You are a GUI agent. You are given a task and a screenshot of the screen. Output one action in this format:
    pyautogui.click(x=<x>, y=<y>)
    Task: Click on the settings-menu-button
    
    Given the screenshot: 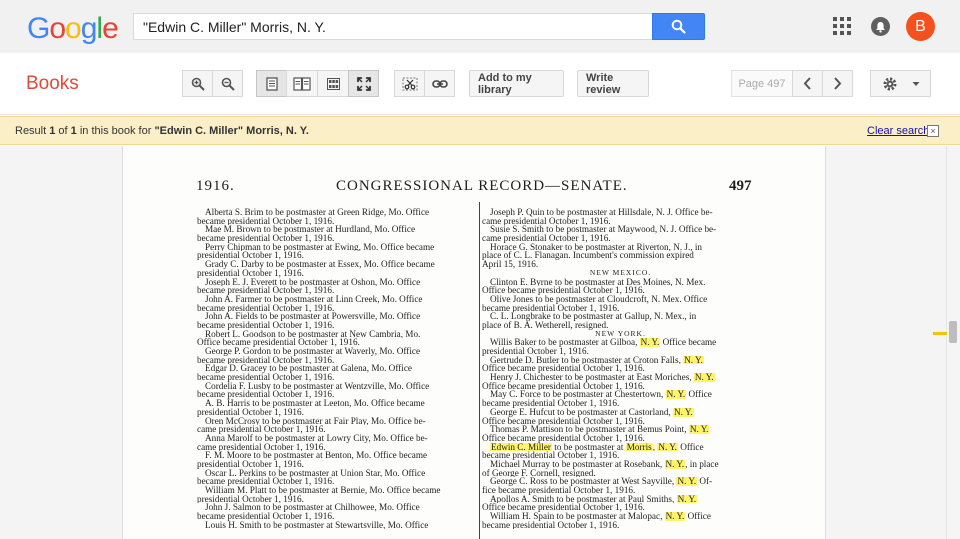 What is the action you would take?
    pyautogui.click(x=900, y=83)
    